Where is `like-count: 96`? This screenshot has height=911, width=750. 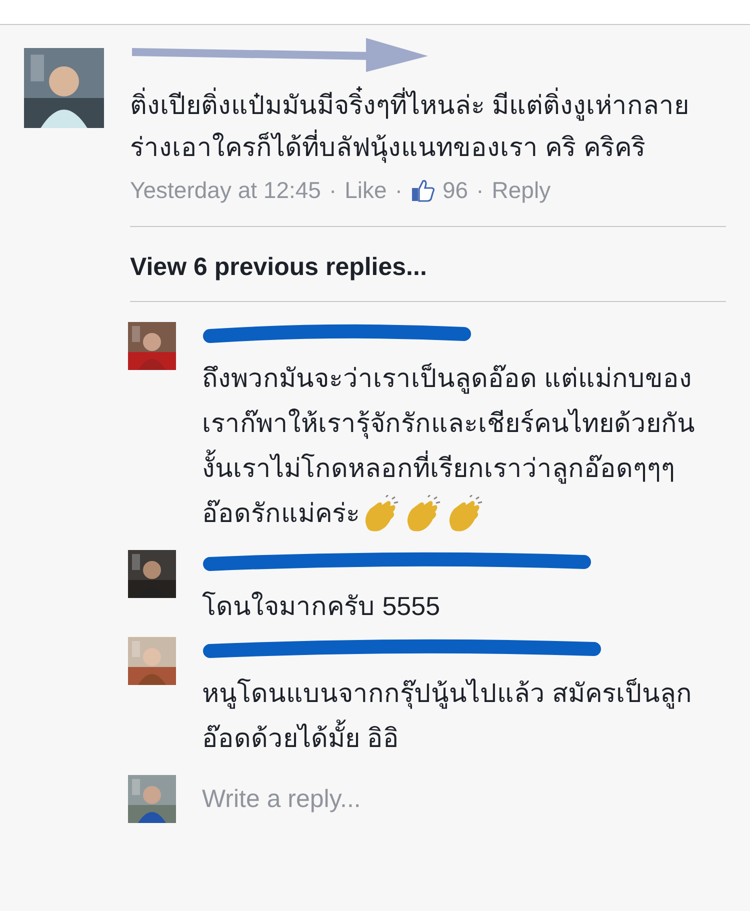 like-count: 96 is located at coordinates (455, 190).